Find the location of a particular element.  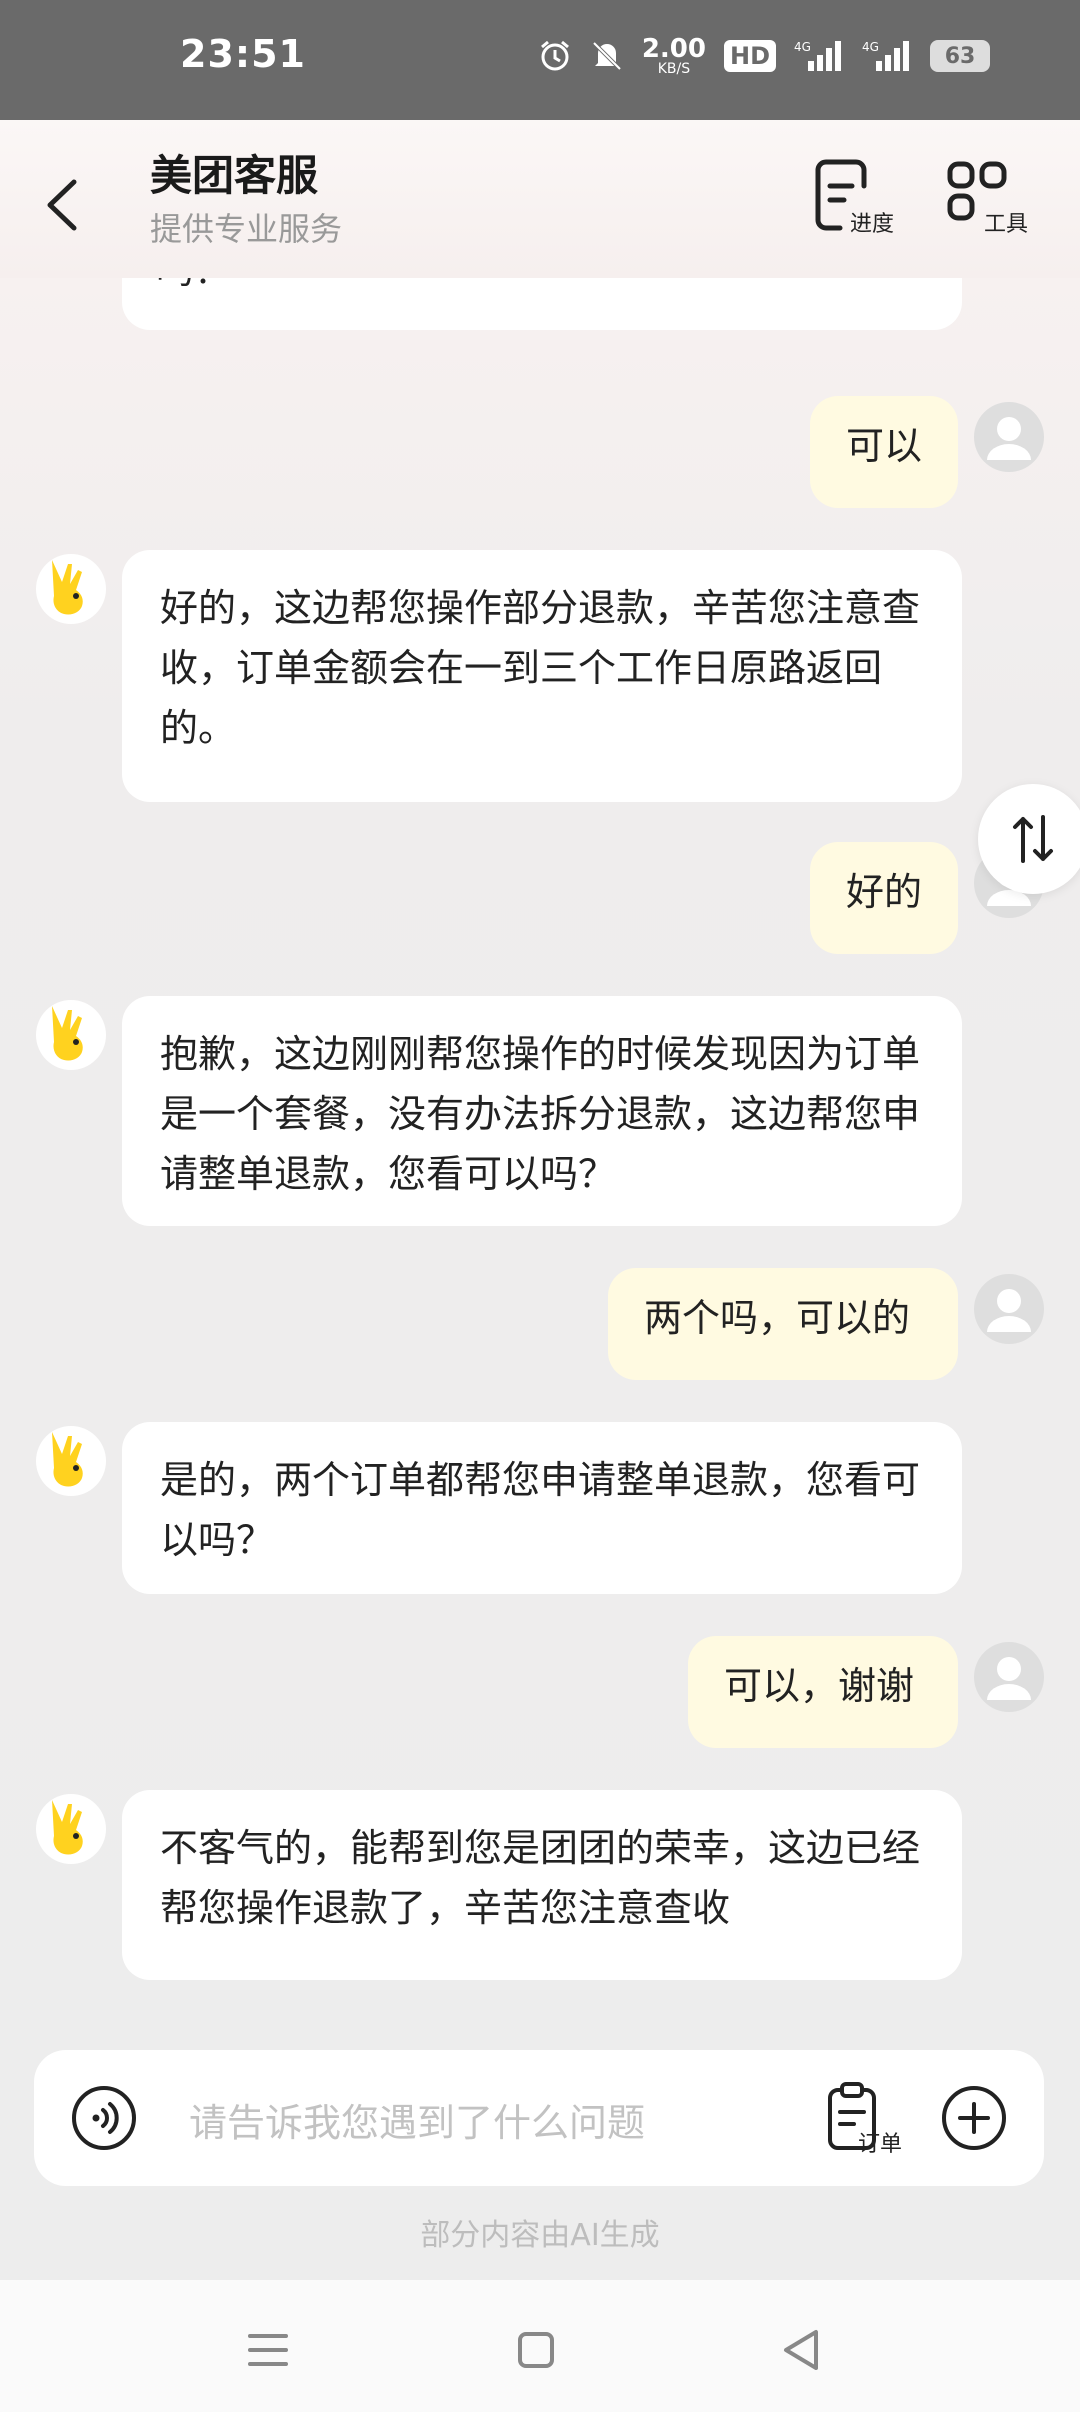

tools-button: 工具 is located at coordinates (994, 201).